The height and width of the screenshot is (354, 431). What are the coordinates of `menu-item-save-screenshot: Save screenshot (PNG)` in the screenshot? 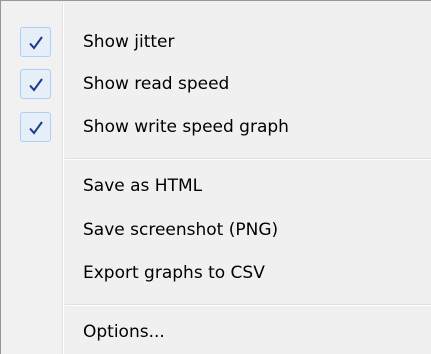 It's located at (216, 230).